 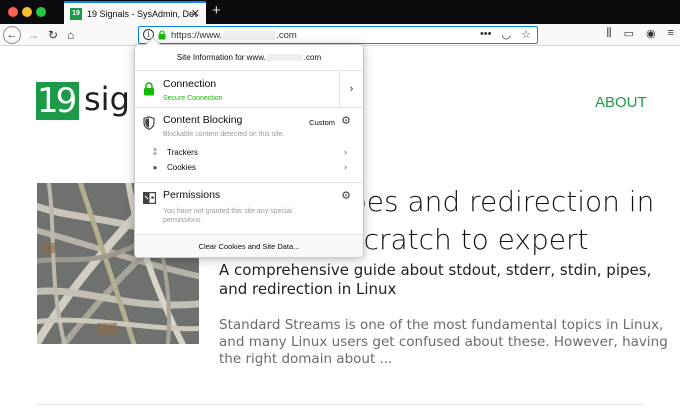 I want to click on back-arrow-icon: ←, so click(x=12, y=35).